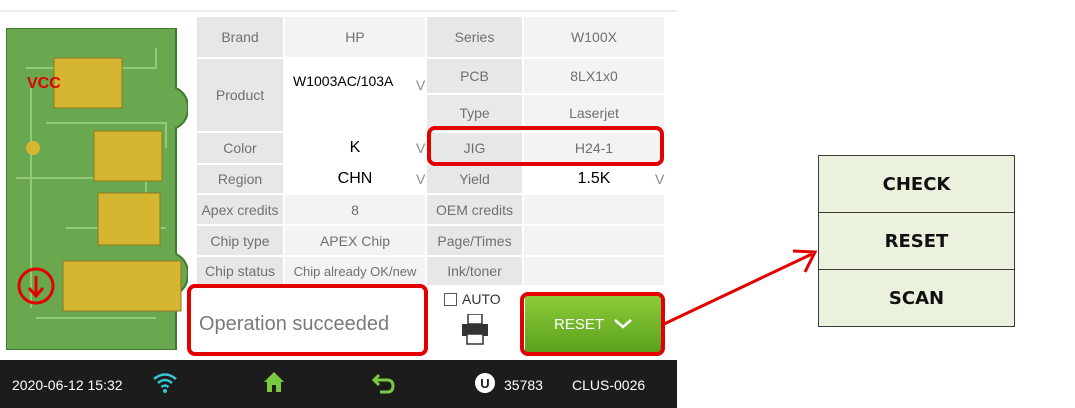 The height and width of the screenshot is (408, 1075). I want to click on chip-type-label: Chip type, so click(240, 240).